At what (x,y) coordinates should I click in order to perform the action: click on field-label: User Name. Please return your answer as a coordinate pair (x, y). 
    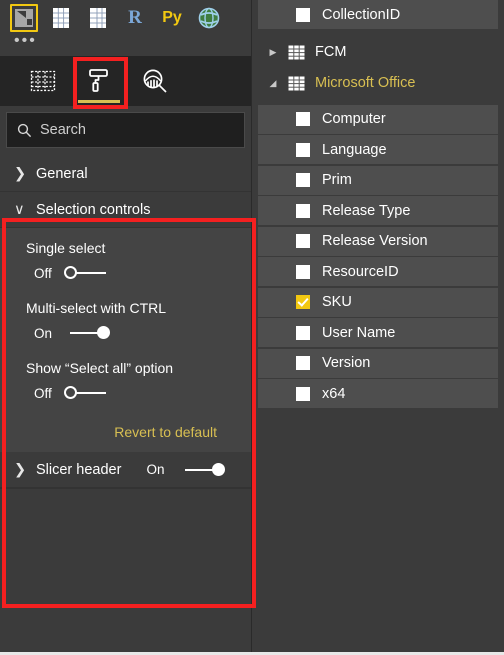
    Looking at the image, I should click on (359, 332).